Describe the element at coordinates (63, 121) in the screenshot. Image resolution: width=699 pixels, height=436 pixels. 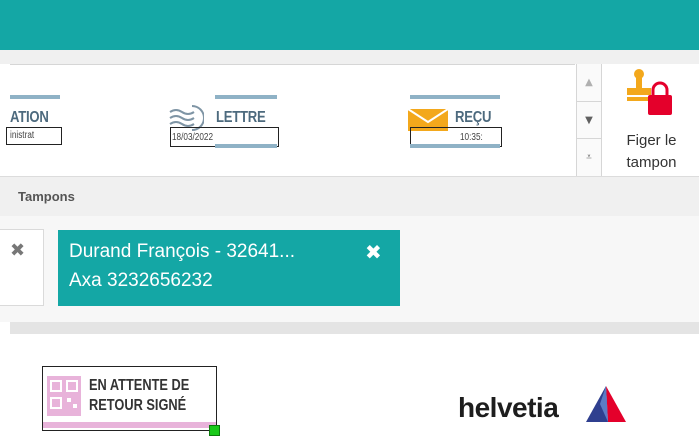
I see `stamp-administration: ATION inistrat` at that location.